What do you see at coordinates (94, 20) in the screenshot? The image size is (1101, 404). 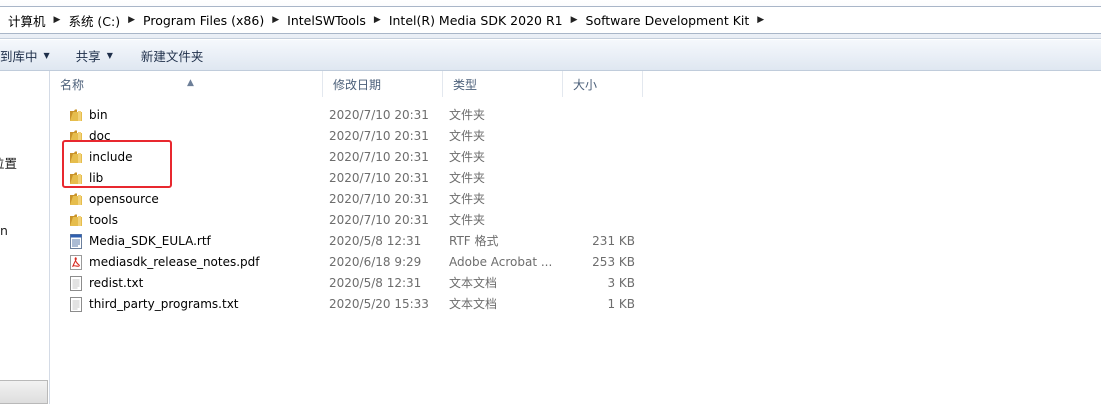 I see `breadcrumb-drive-c: 系统 (C:)` at bounding box center [94, 20].